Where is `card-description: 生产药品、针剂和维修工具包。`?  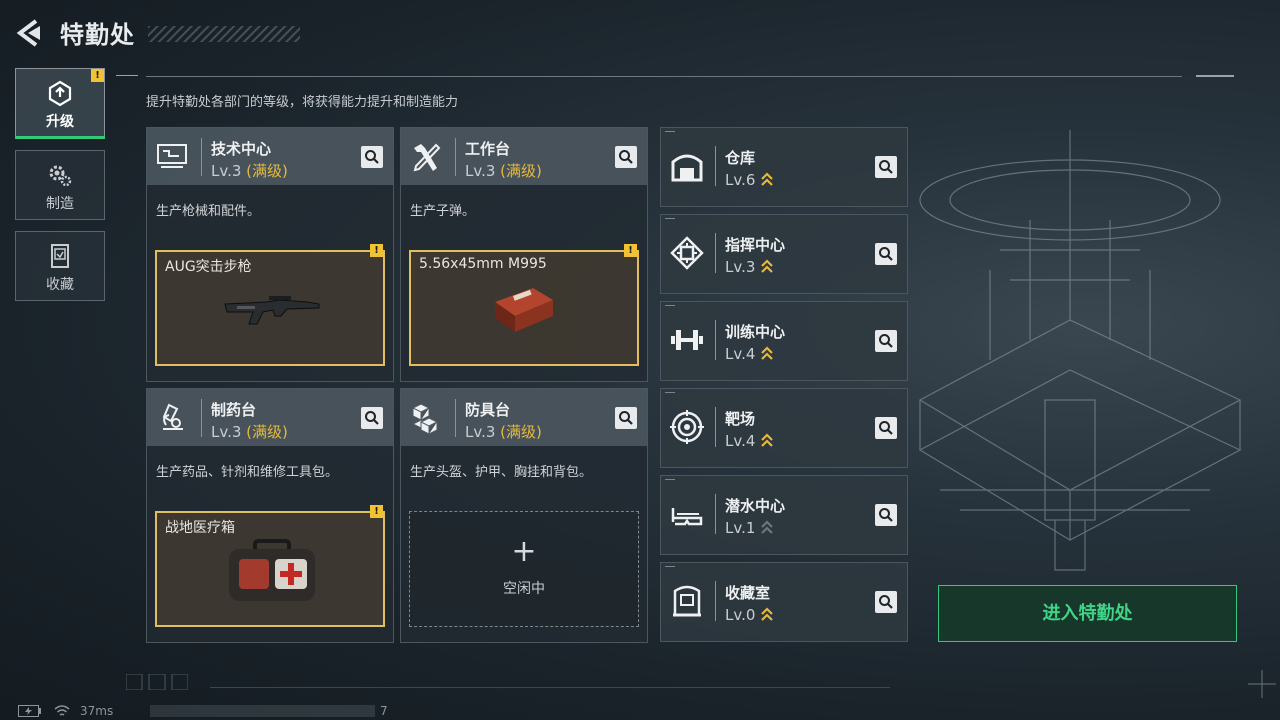
card-description: 生产药品、针剂和维修工具包。 is located at coordinates (247, 472).